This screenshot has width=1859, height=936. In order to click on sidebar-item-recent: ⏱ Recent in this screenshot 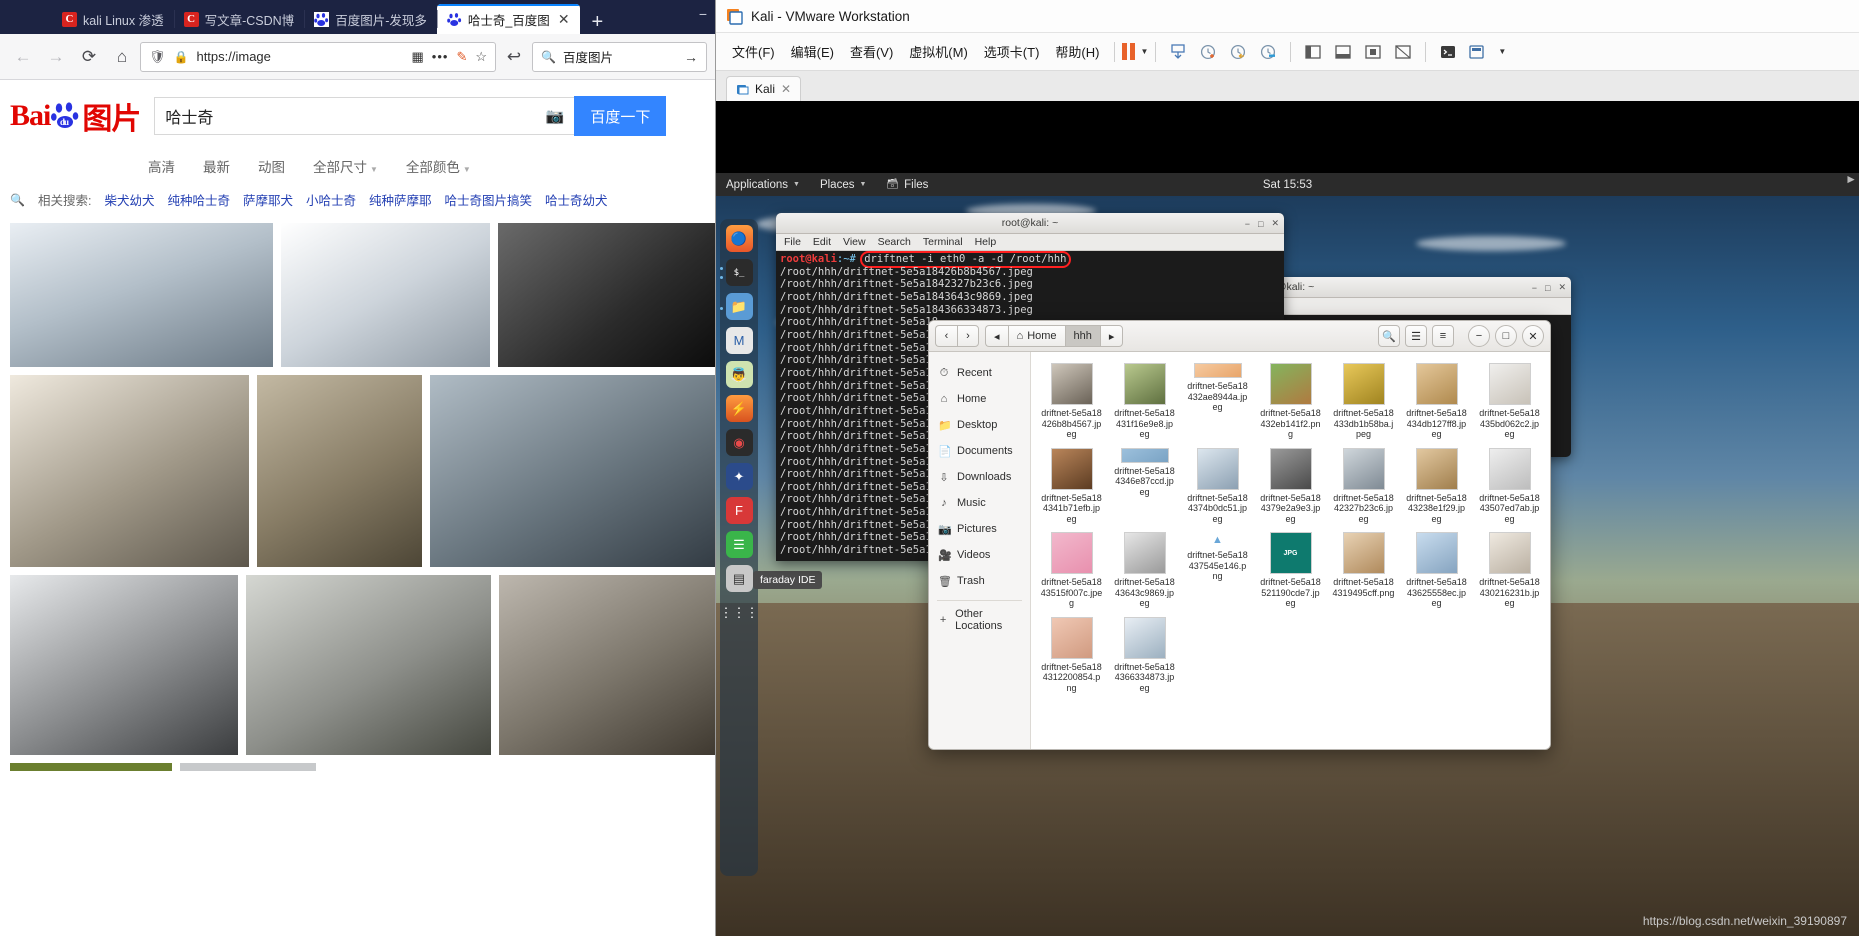, I will do `click(979, 373)`.